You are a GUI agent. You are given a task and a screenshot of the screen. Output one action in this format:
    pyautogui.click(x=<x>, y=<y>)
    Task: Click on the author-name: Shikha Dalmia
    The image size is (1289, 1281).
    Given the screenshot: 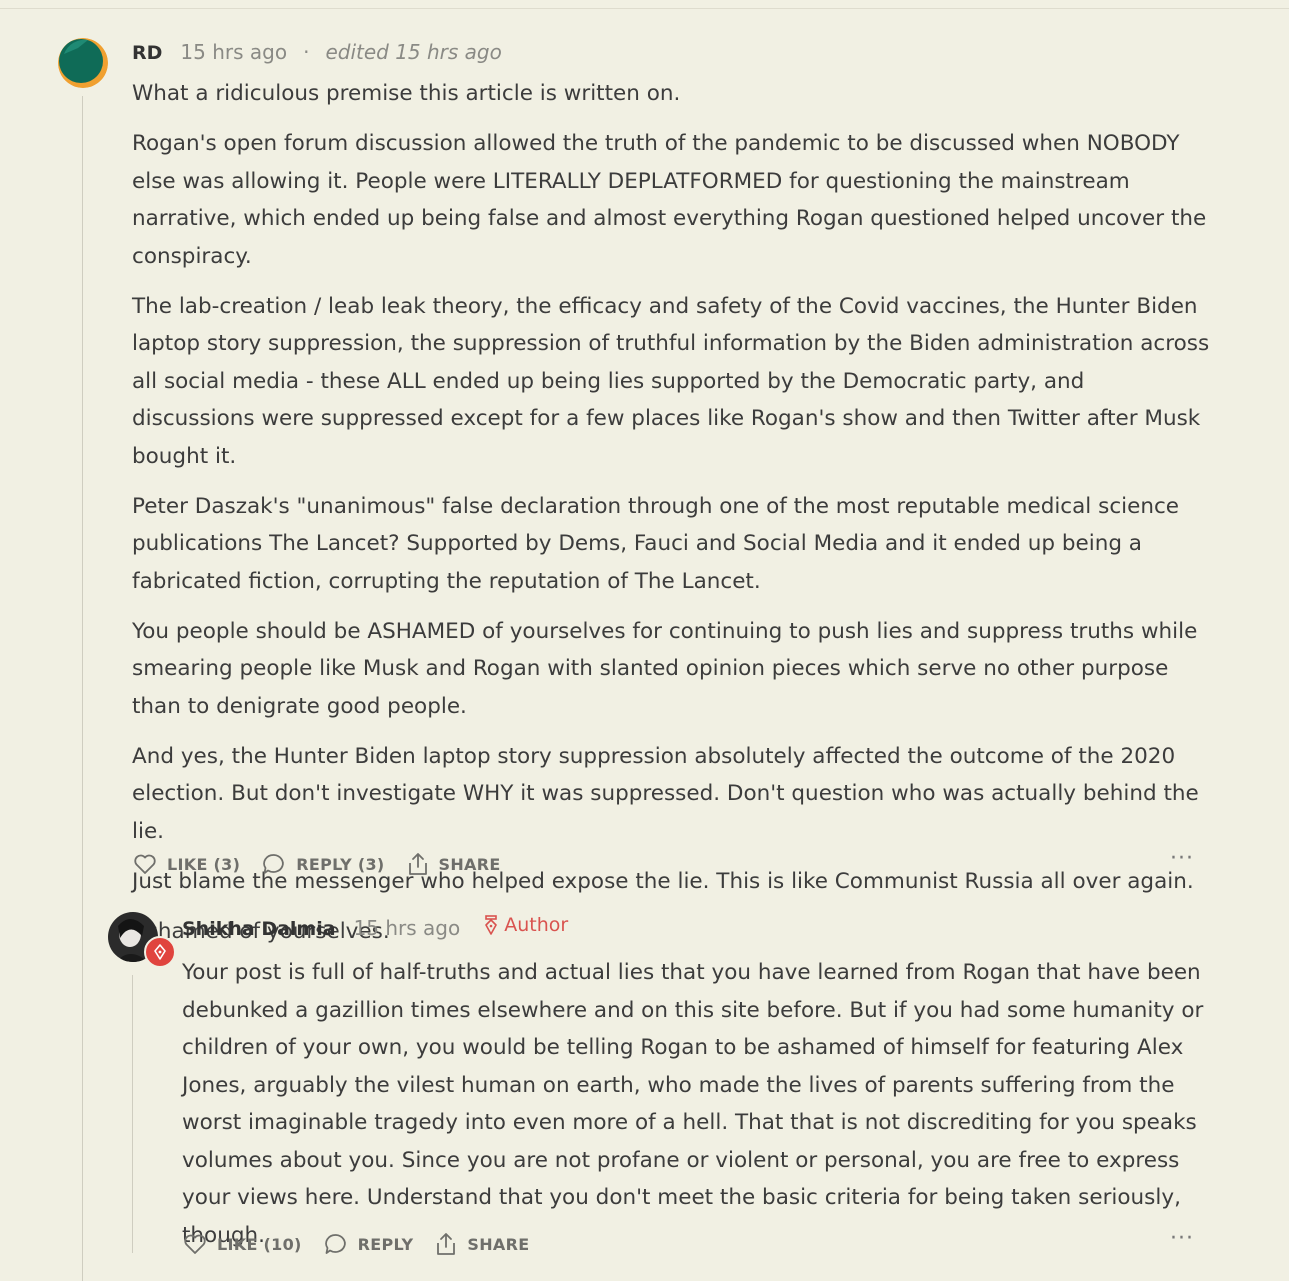 What is the action you would take?
    pyautogui.click(x=259, y=929)
    